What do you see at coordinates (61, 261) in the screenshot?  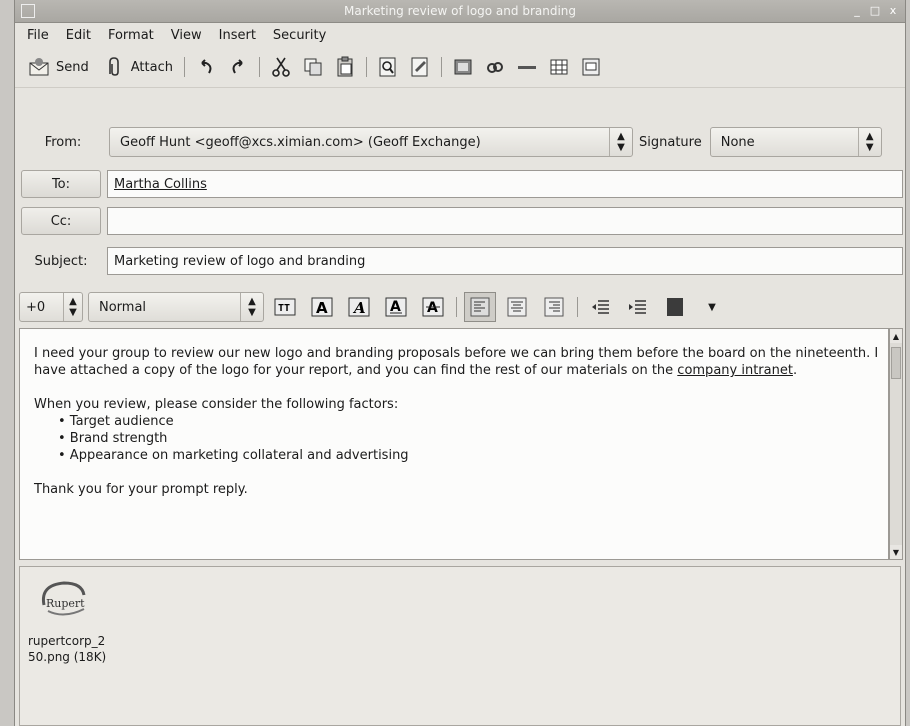 I see `subject-label: Subject:` at bounding box center [61, 261].